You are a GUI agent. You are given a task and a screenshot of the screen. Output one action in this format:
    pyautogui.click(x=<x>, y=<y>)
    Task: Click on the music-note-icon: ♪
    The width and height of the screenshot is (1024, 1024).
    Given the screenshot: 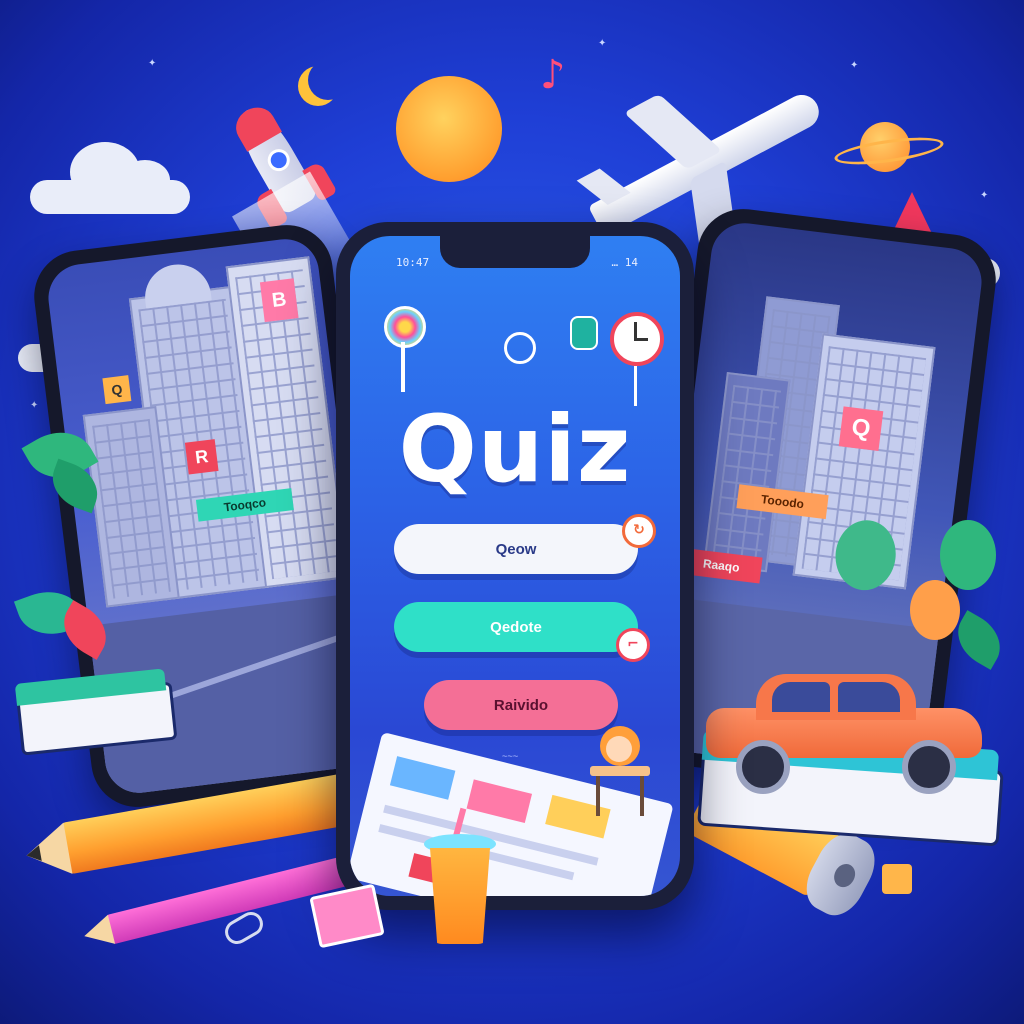 What is the action you would take?
    pyautogui.click(x=553, y=75)
    